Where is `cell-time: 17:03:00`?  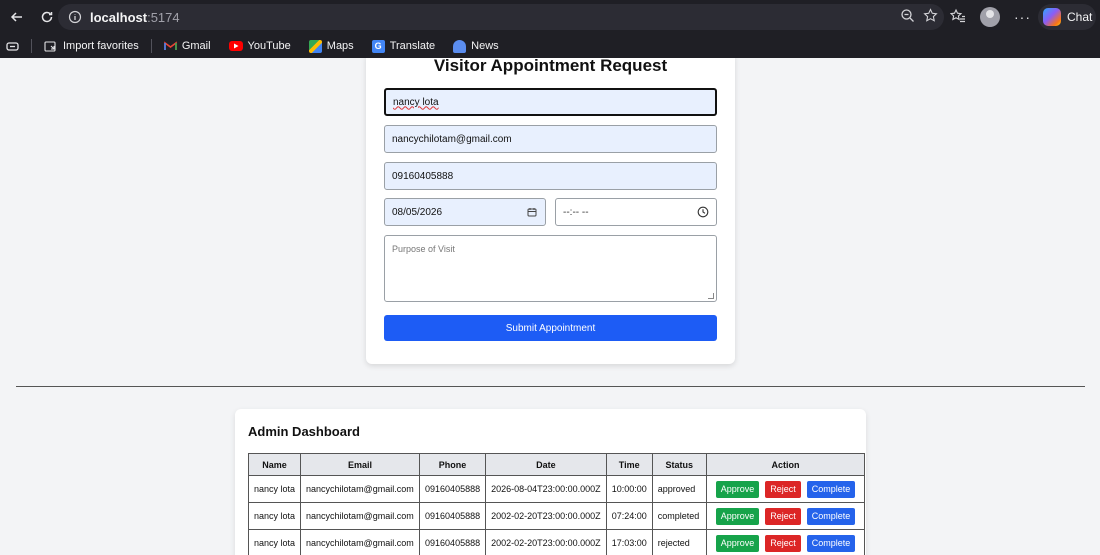 cell-time: 17:03:00 is located at coordinates (629, 542).